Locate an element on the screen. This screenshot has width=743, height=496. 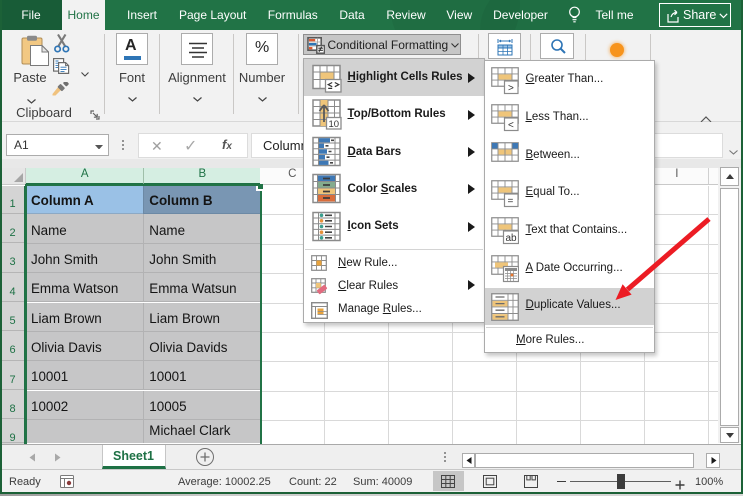
svg-text: ab is located at coordinates (511, 238).